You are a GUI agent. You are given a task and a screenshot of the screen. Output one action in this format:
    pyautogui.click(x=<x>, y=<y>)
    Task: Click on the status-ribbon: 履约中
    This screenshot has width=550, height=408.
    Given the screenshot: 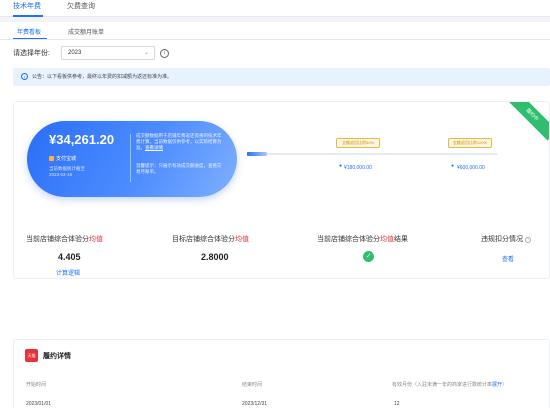 What is the action you would take?
    pyautogui.click(x=527, y=121)
    